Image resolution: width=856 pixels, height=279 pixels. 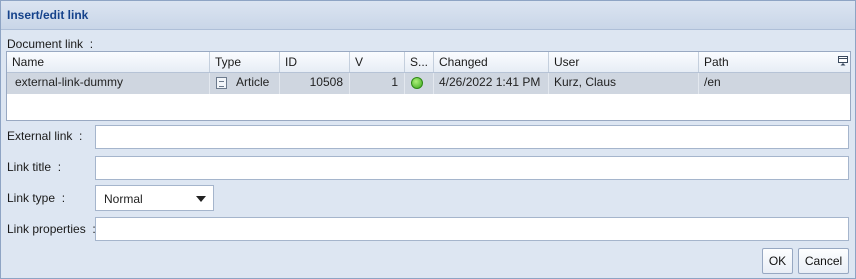 I want to click on link-title-label: Link title :, so click(x=34, y=167).